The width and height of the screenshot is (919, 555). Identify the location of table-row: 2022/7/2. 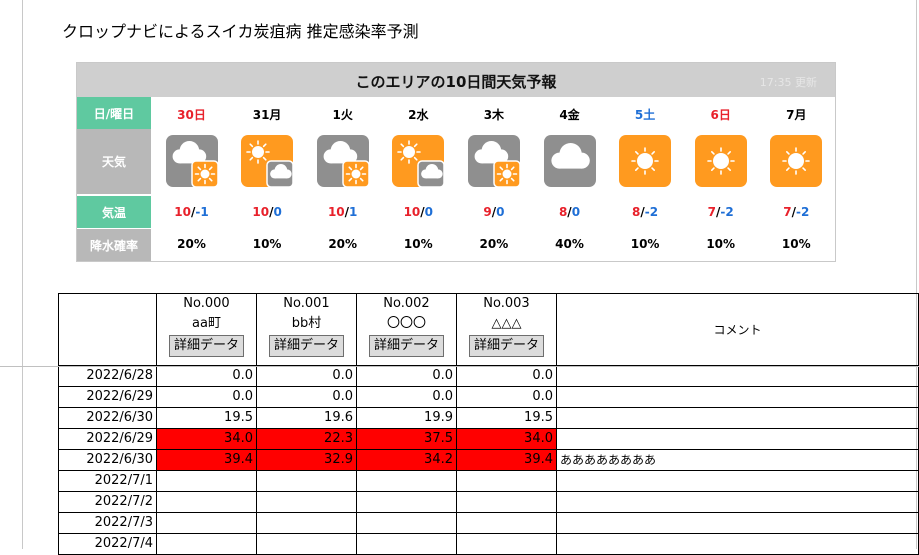
(488, 502).